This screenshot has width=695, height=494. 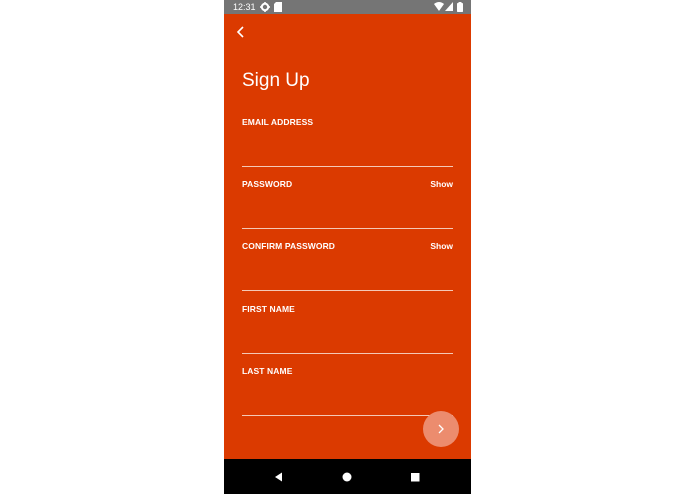 What do you see at coordinates (347, 217) in the screenshot?
I see `password-field` at bounding box center [347, 217].